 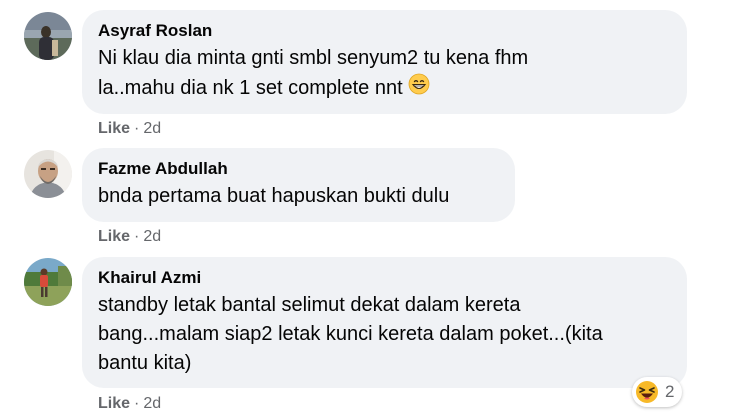 I want to click on comment-text-line: bantu kita), so click(x=145, y=363).